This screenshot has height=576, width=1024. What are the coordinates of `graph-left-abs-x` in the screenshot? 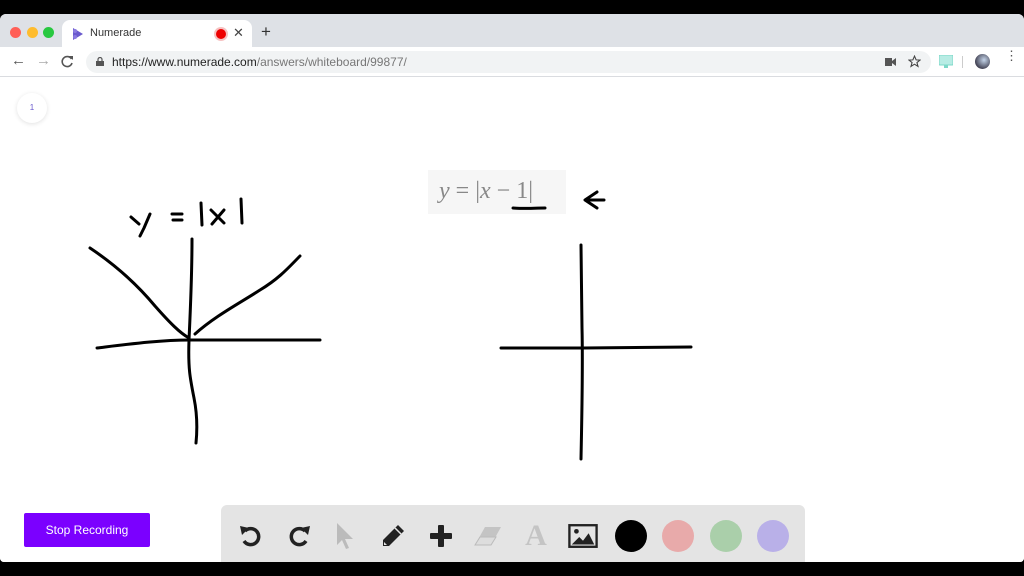 It's located at (205, 341).